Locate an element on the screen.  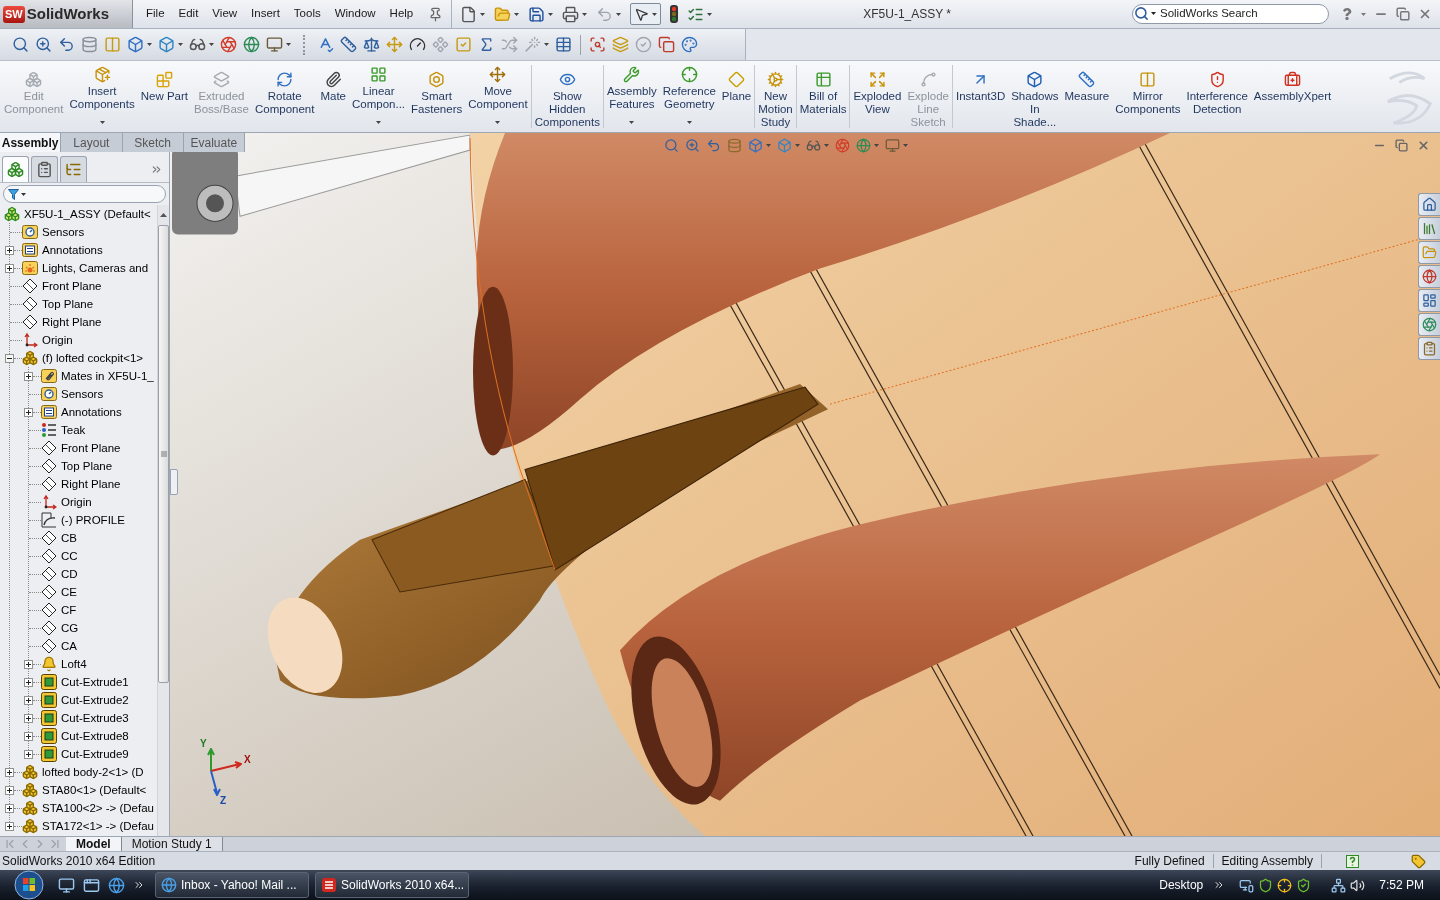
bolt-icon is located at coordinates (437, 79).